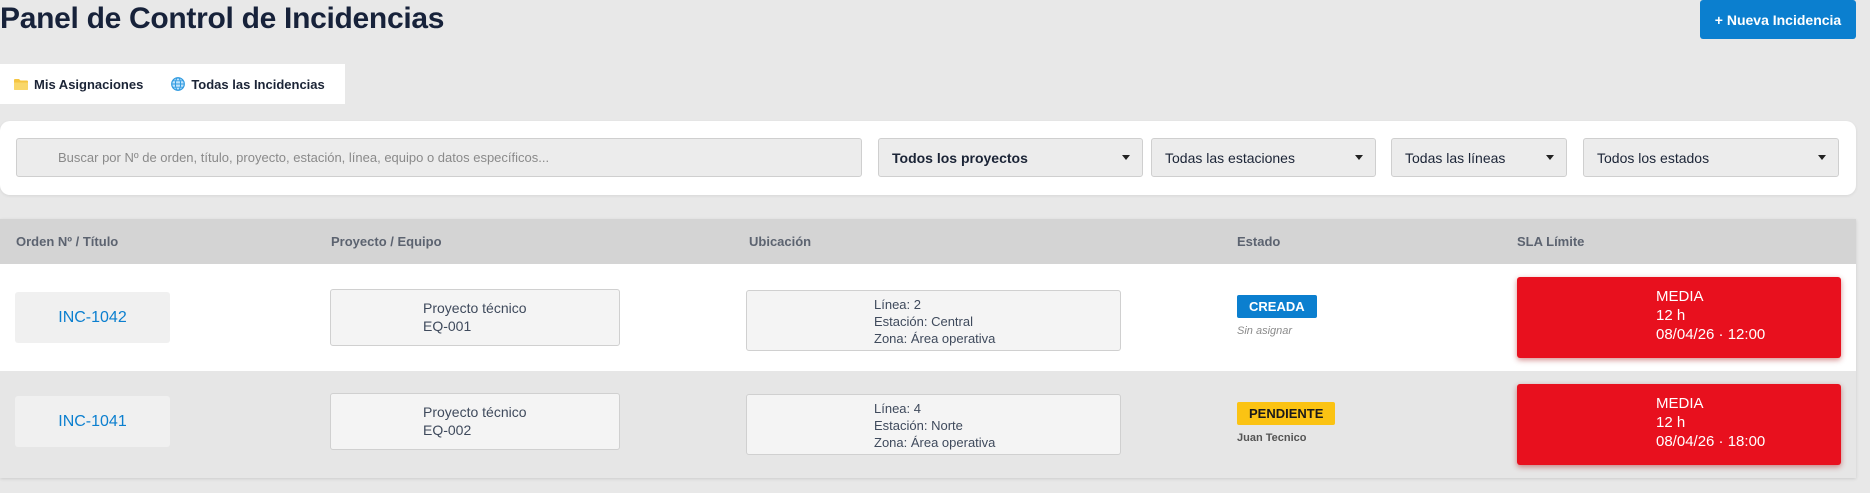  What do you see at coordinates (386, 241) in the screenshot?
I see `column-header-project: Proyecto / Equipo` at bounding box center [386, 241].